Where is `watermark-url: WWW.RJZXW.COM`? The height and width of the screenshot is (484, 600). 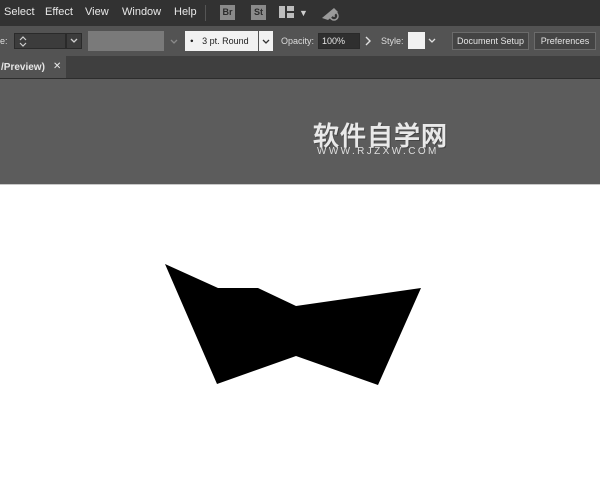
watermark-url: WWW.RJZXW.COM is located at coordinates (378, 151).